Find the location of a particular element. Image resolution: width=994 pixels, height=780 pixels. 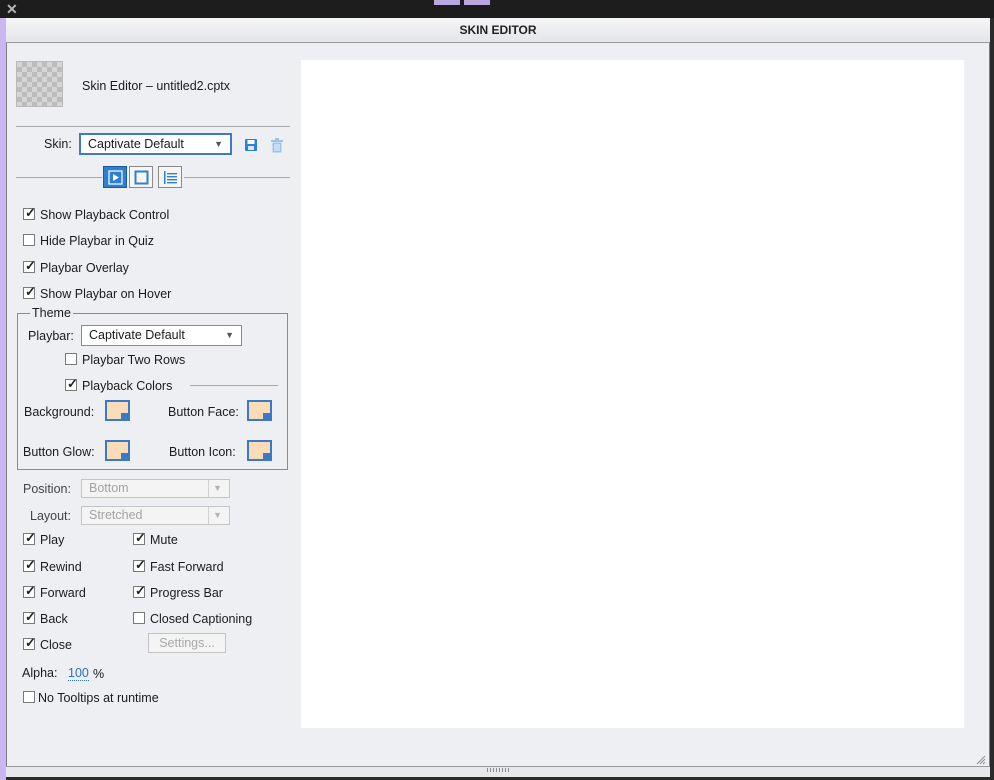

resize-grip-icon is located at coordinates (981, 759).